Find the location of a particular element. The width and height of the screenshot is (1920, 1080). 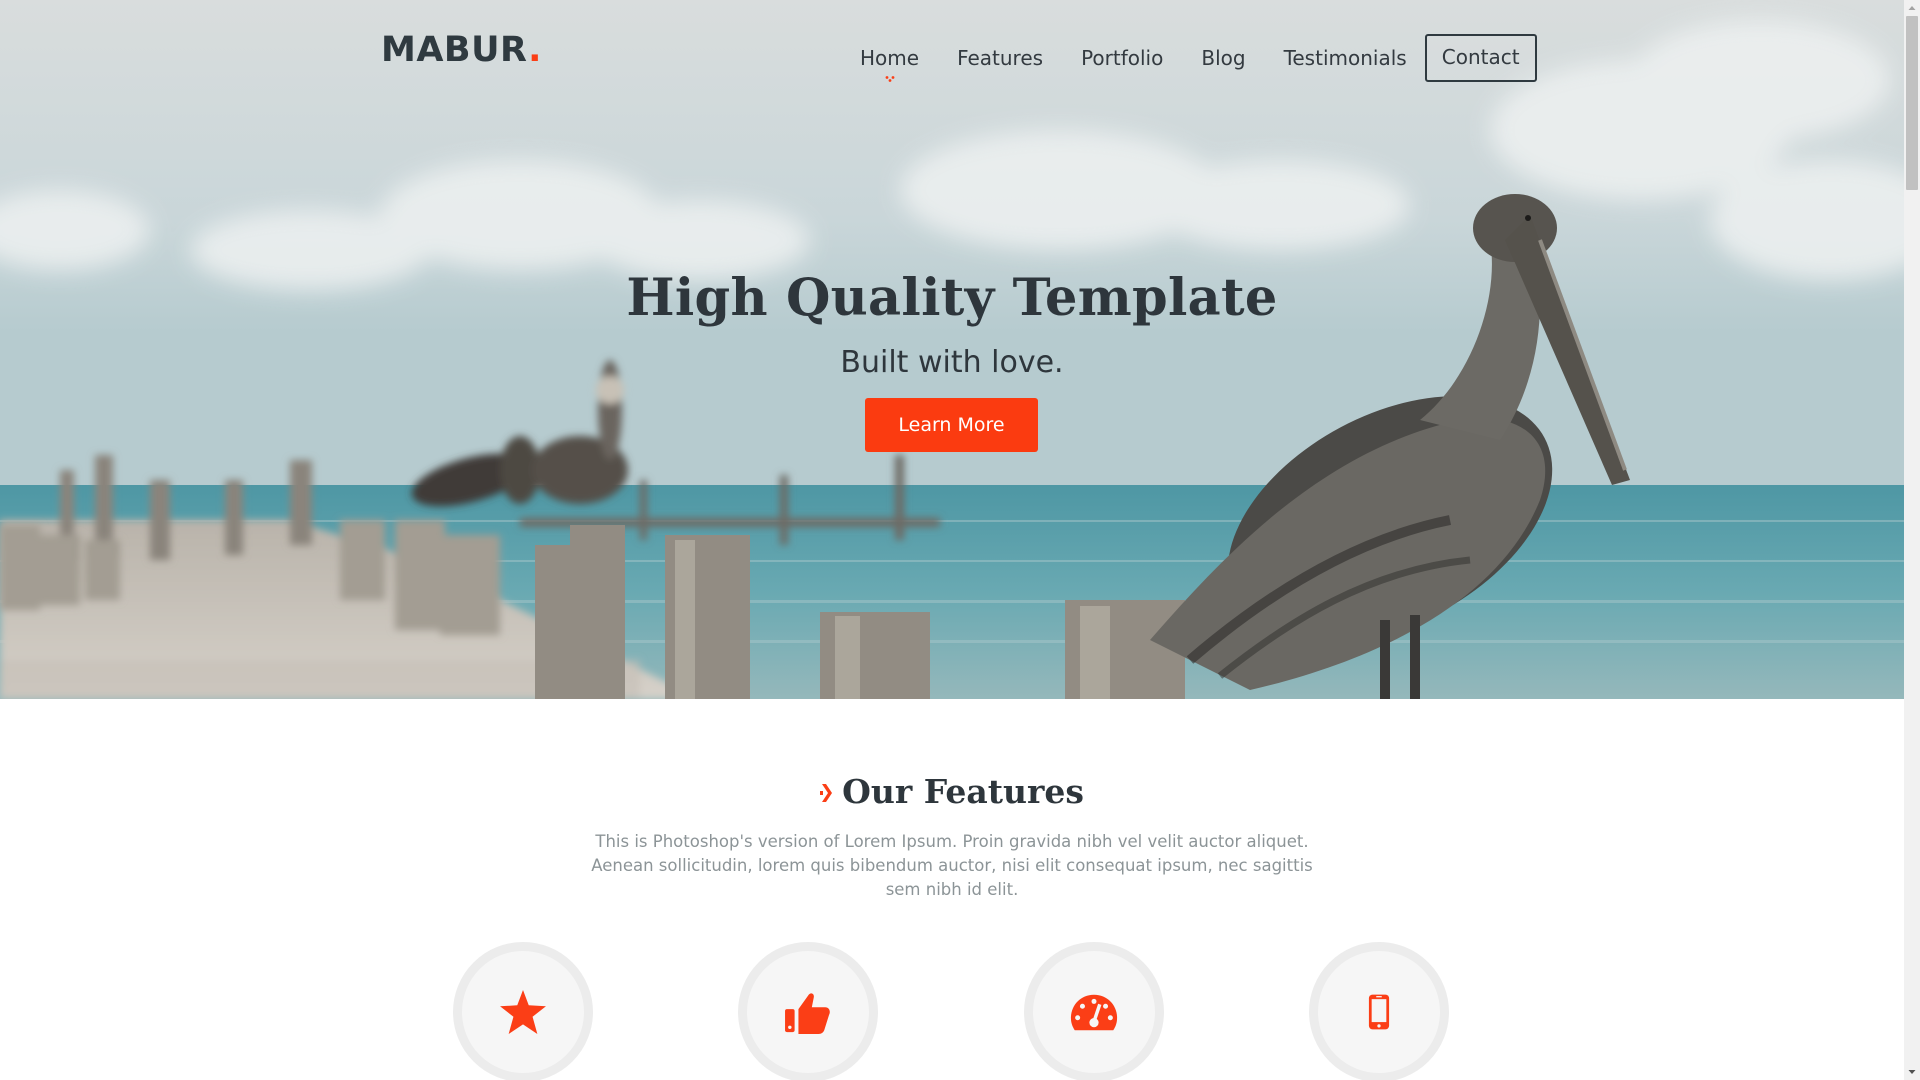

nav-item-label: Blog is located at coordinates (1223, 58).